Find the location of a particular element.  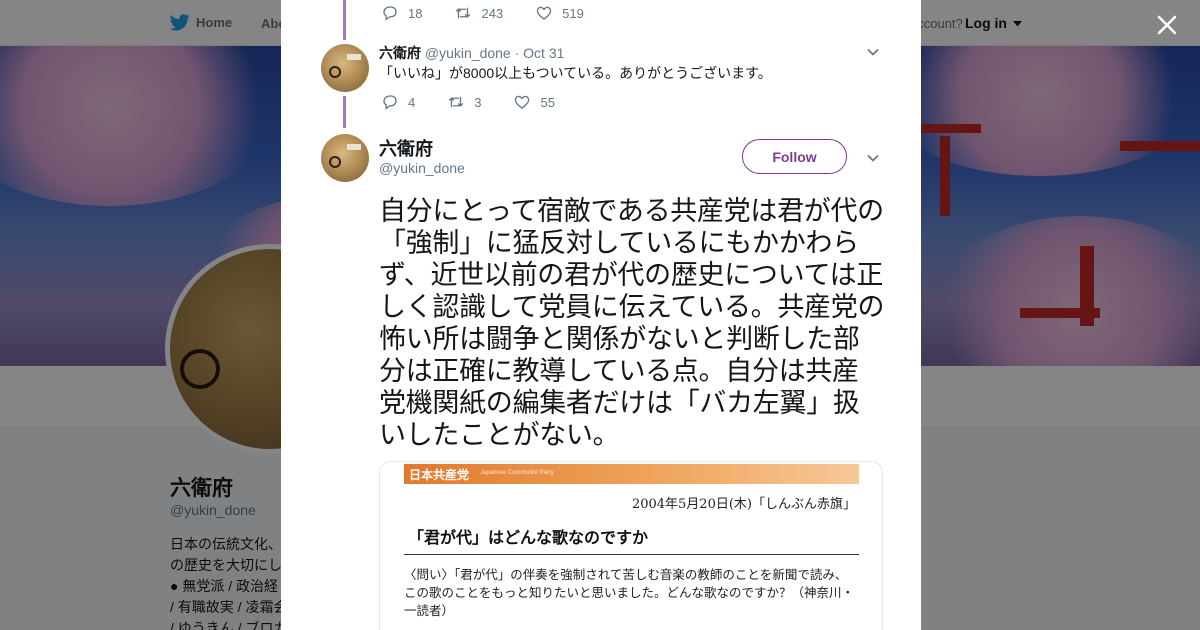

close-icon is located at coordinates (1167, 25).